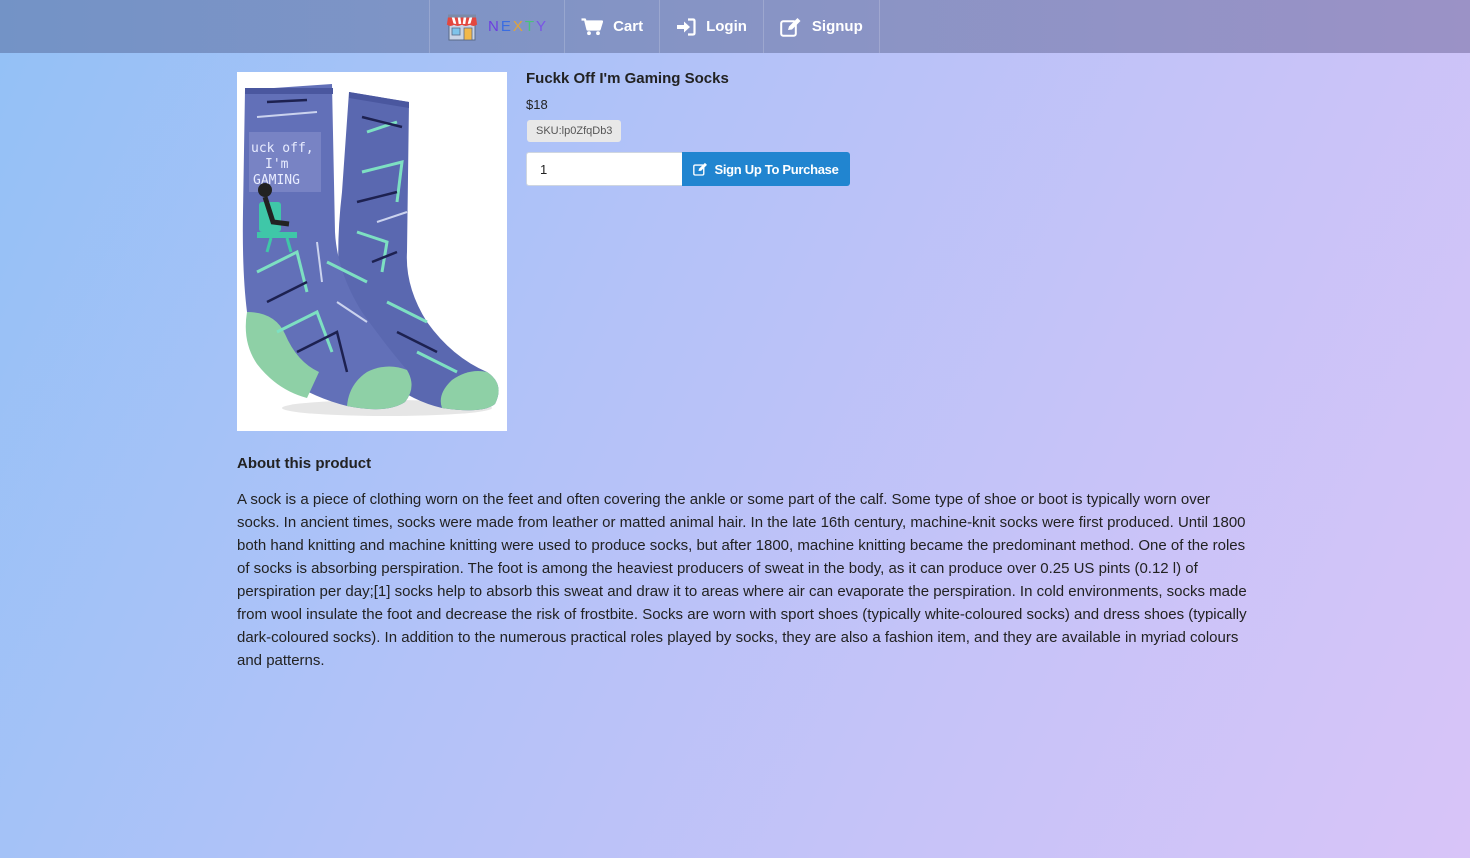  I want to click on login-menu-item: Login, so click(712, 26).